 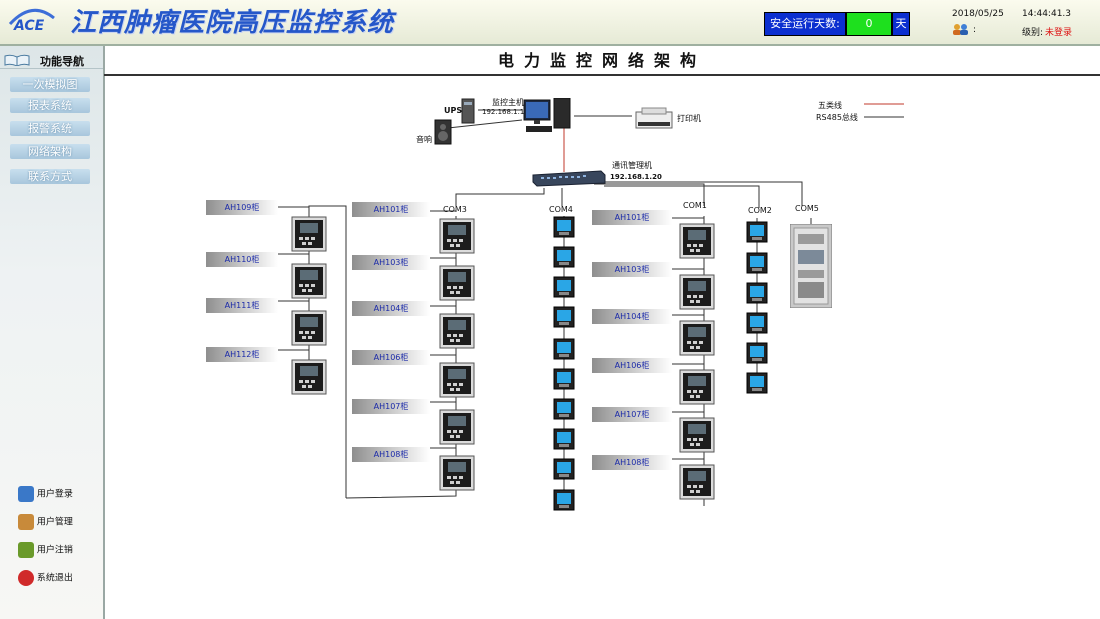 I want to click on cabinet-label-b: AH101柜, so click(x=391, y=209).